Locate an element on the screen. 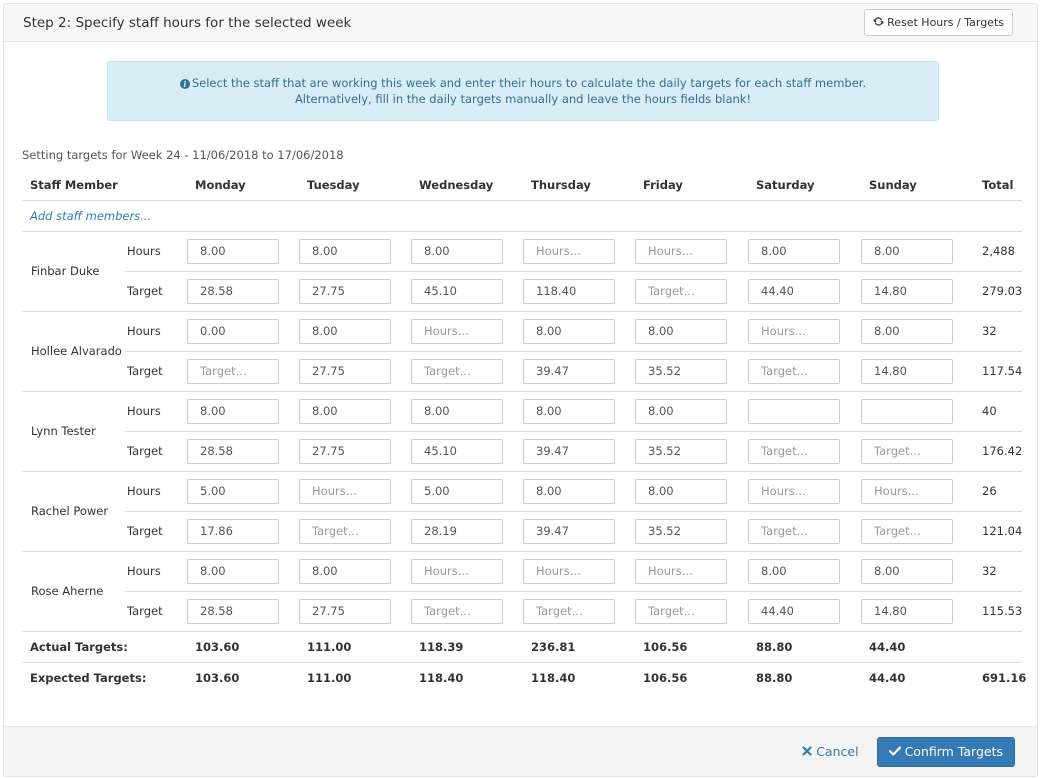 Image resolution: width=1041 pixels, height=779 pixels. reset-hours-targets-button: Reset Hours / Targets is located at coordinates (938, 22).